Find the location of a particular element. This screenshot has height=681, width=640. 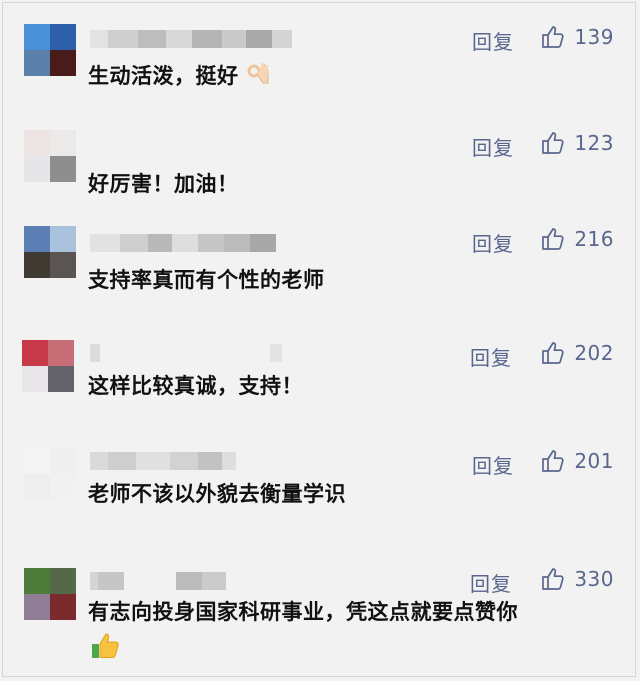

like-button: 330 is located at coordinates (577, 579).